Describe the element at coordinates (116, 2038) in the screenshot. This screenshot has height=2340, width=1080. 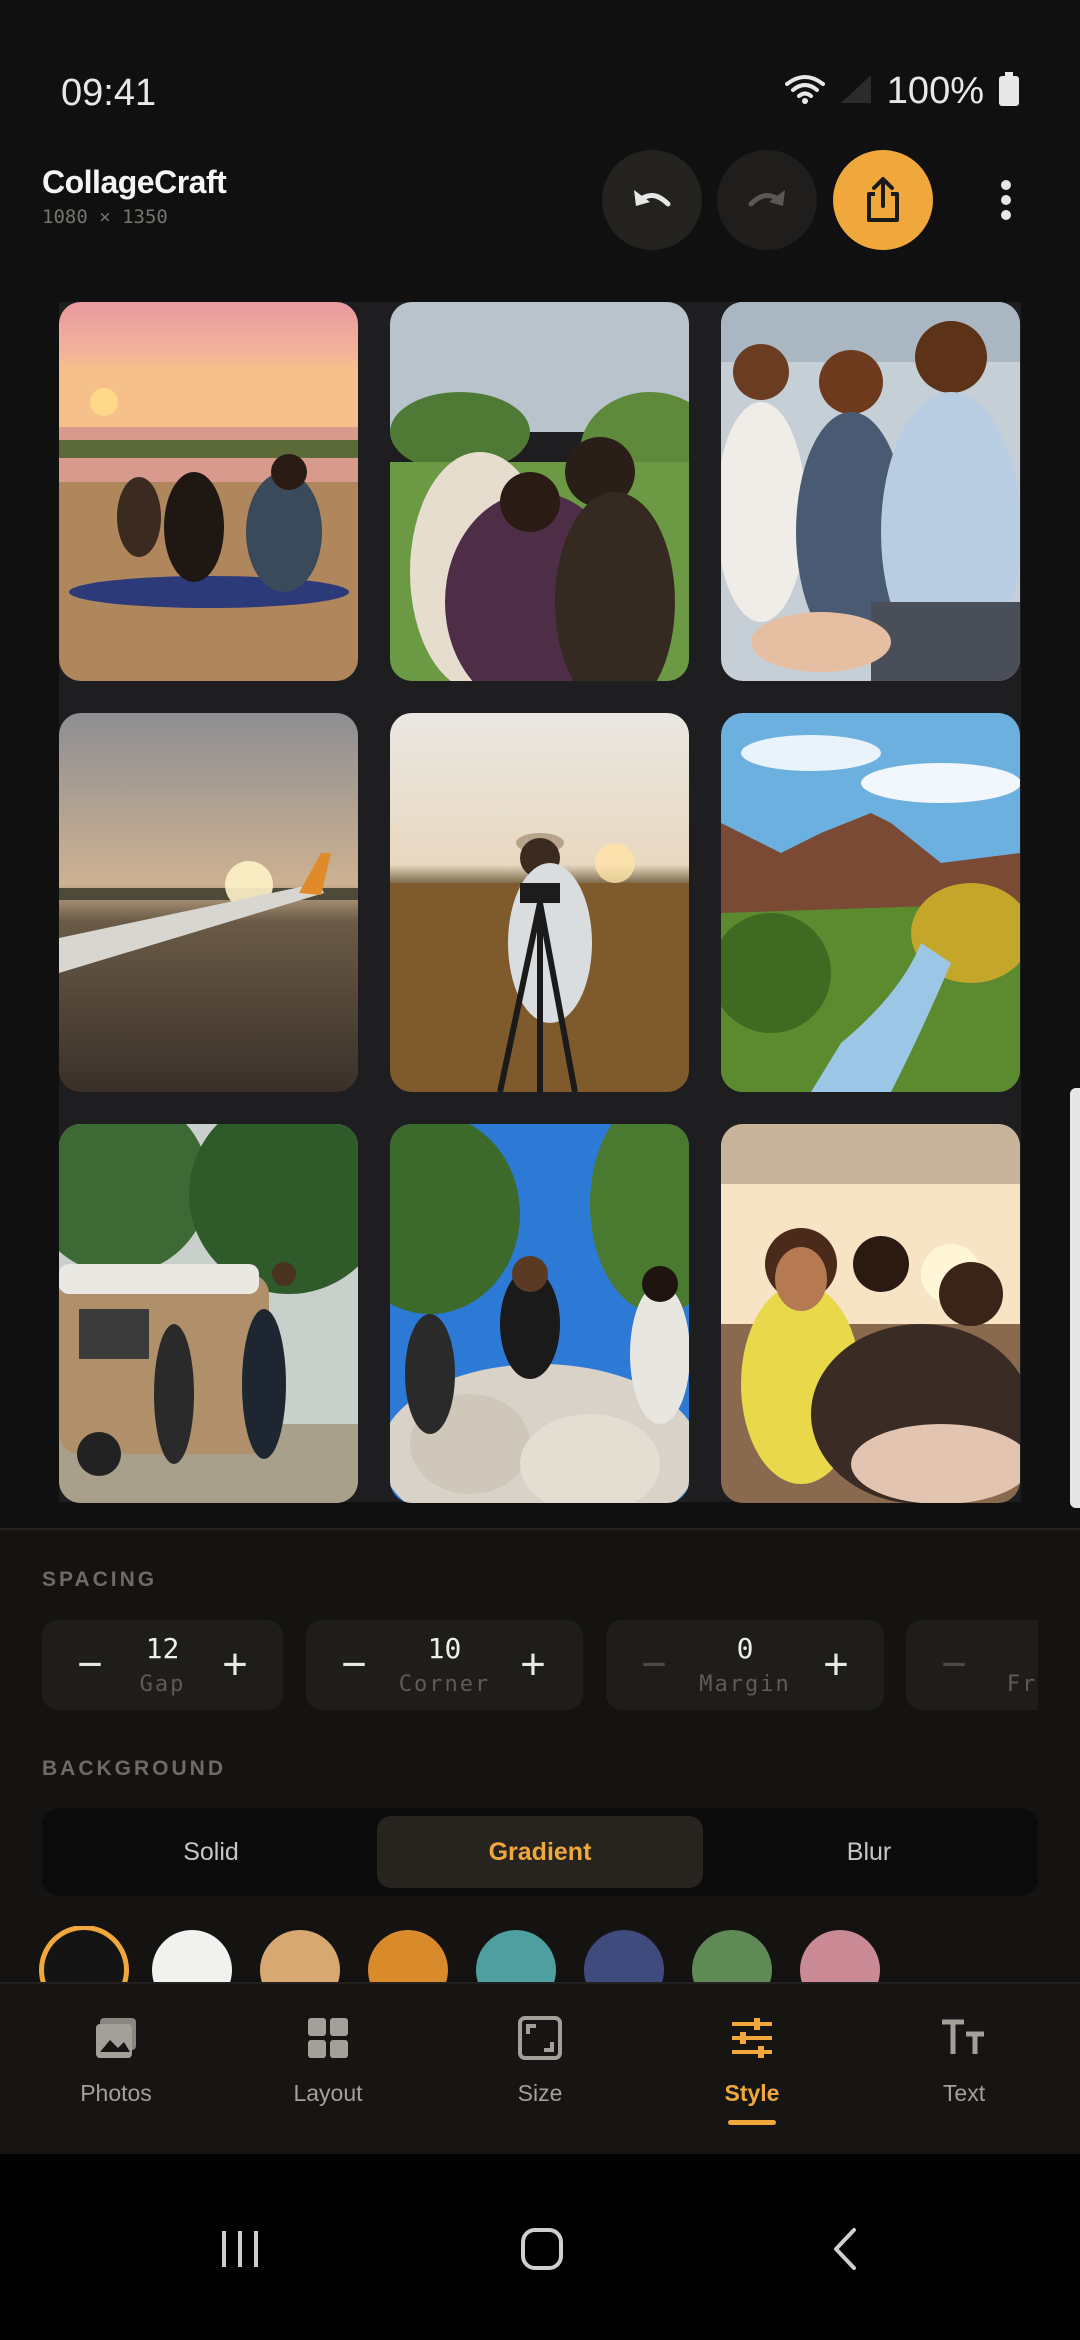
I see `photo-icon` at that location.